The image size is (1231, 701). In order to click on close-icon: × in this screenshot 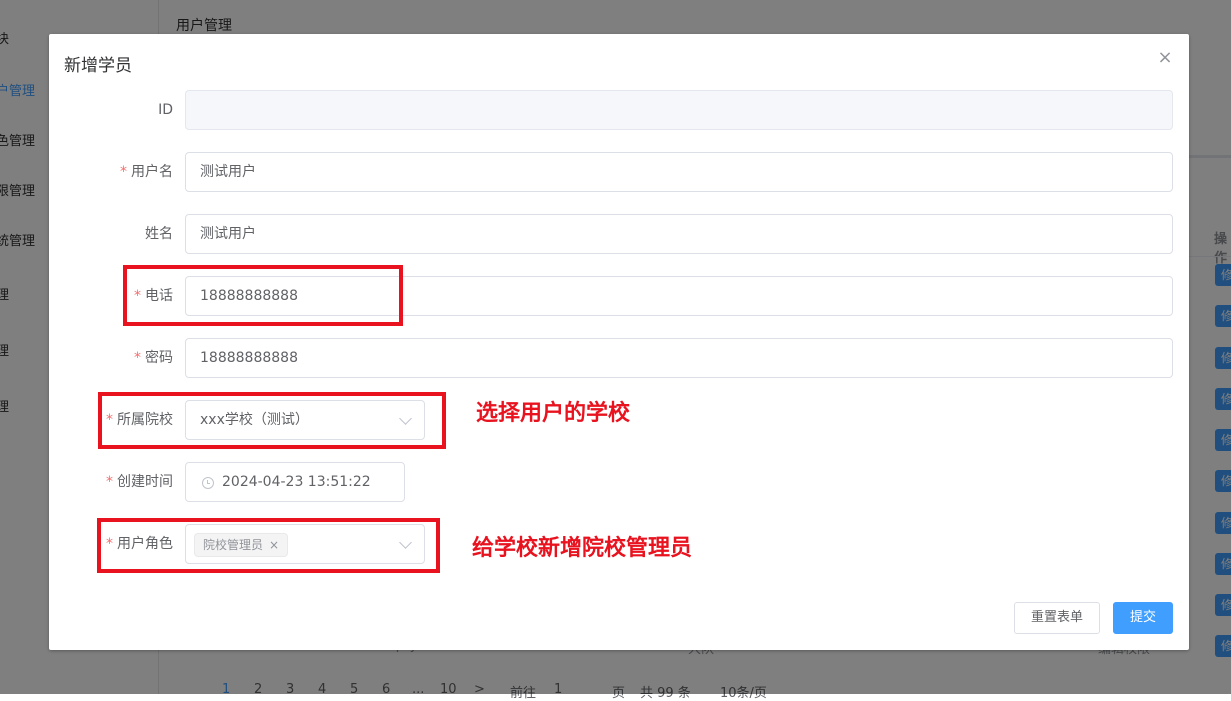, I will do `click(1165, 58)`.